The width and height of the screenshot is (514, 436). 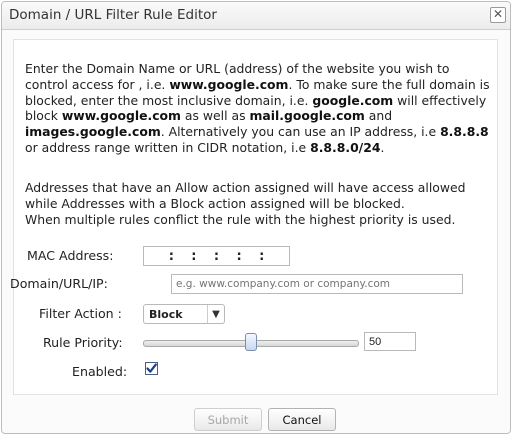 What do you see at coordinates (184, 314) in the screenshot?
I see `filter-action-select: Block ▼` at bounding box center [184, 314].